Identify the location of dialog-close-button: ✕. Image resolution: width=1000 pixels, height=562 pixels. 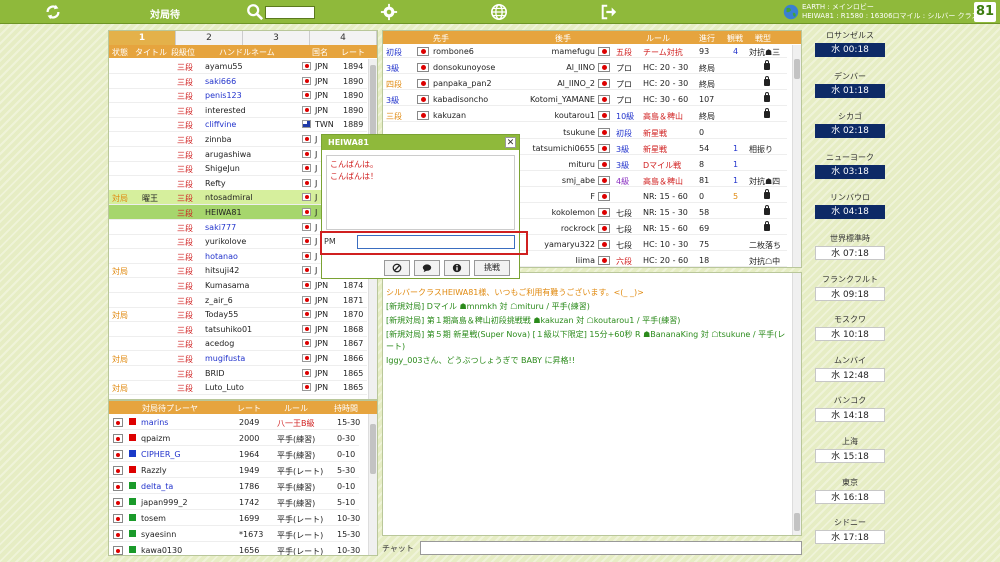
(510, 142).